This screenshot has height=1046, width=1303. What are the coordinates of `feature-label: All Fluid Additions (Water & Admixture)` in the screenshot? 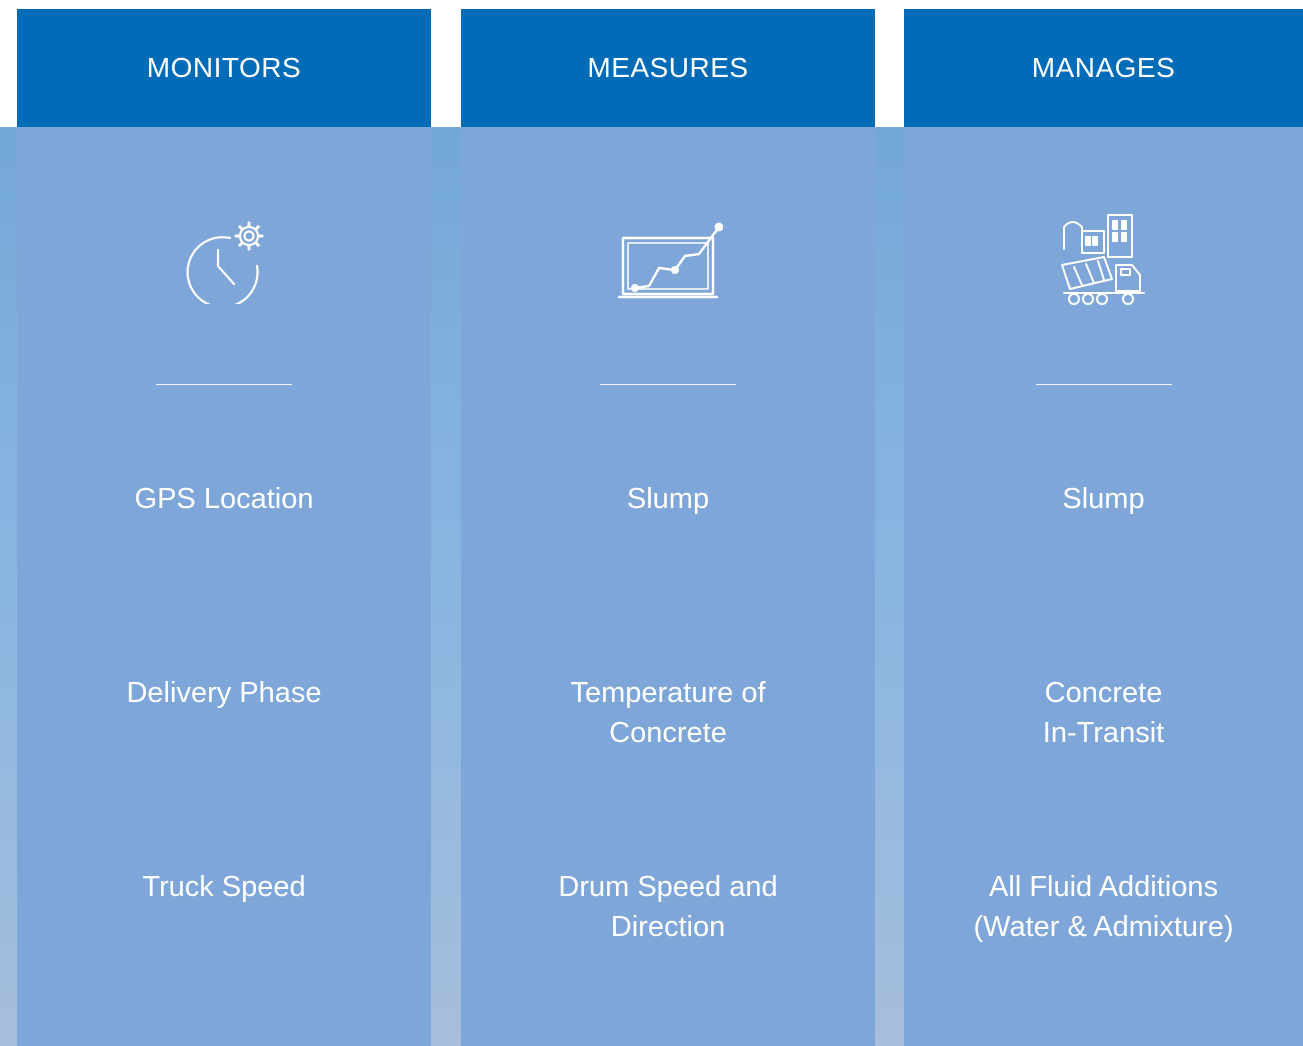 It's located at (1103, 907).